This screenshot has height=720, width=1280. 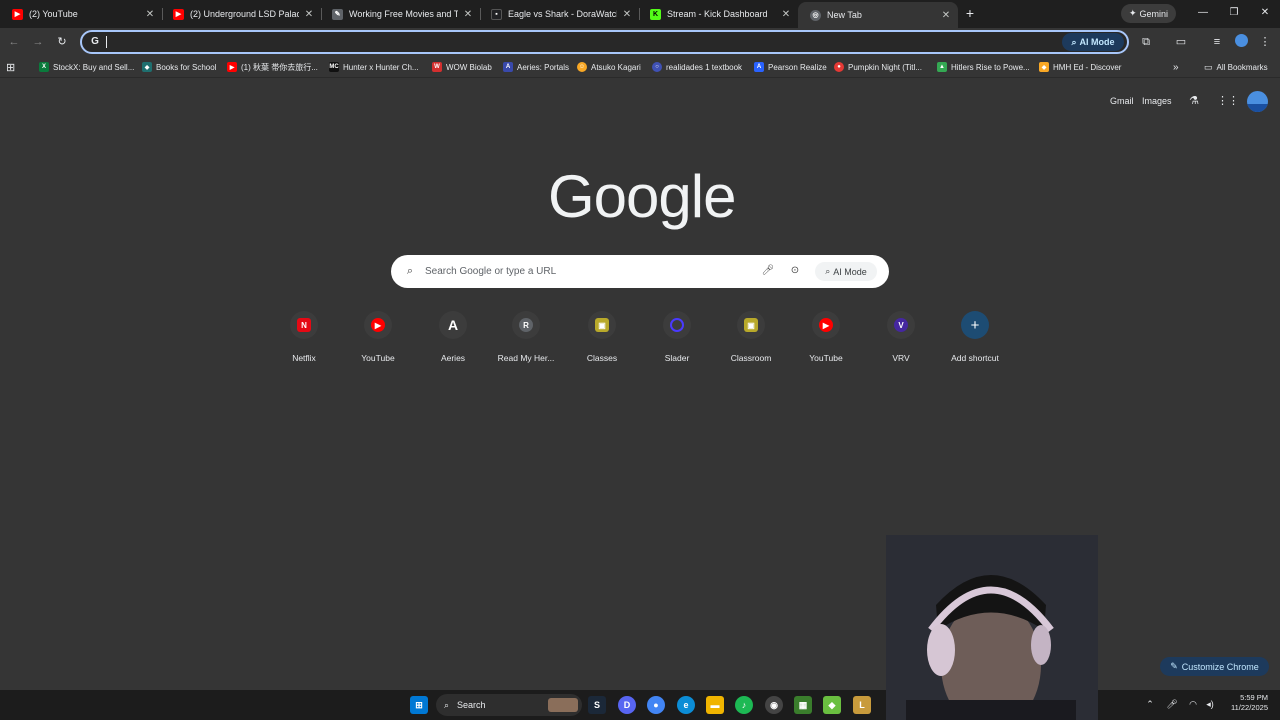 What do you see at coordinates (686, 705) in the screenshot?
I see `edge-icon: e` at bounding box center [686, 705].